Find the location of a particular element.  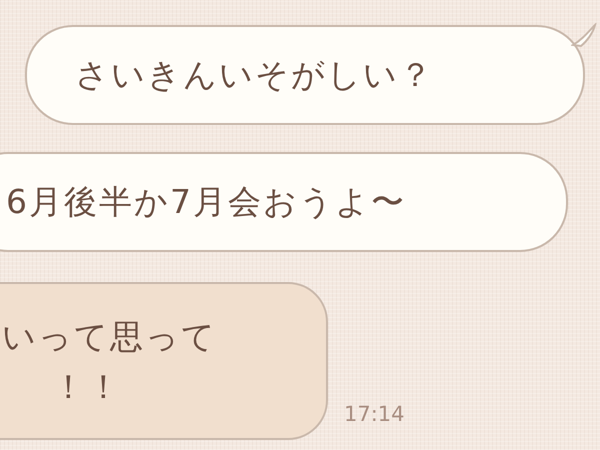

message-time: 17:14 is located at coordinates (374, 414).